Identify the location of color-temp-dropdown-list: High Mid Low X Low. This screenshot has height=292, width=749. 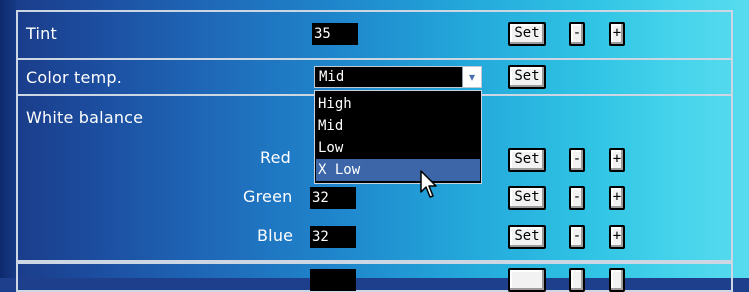
(398, 137).